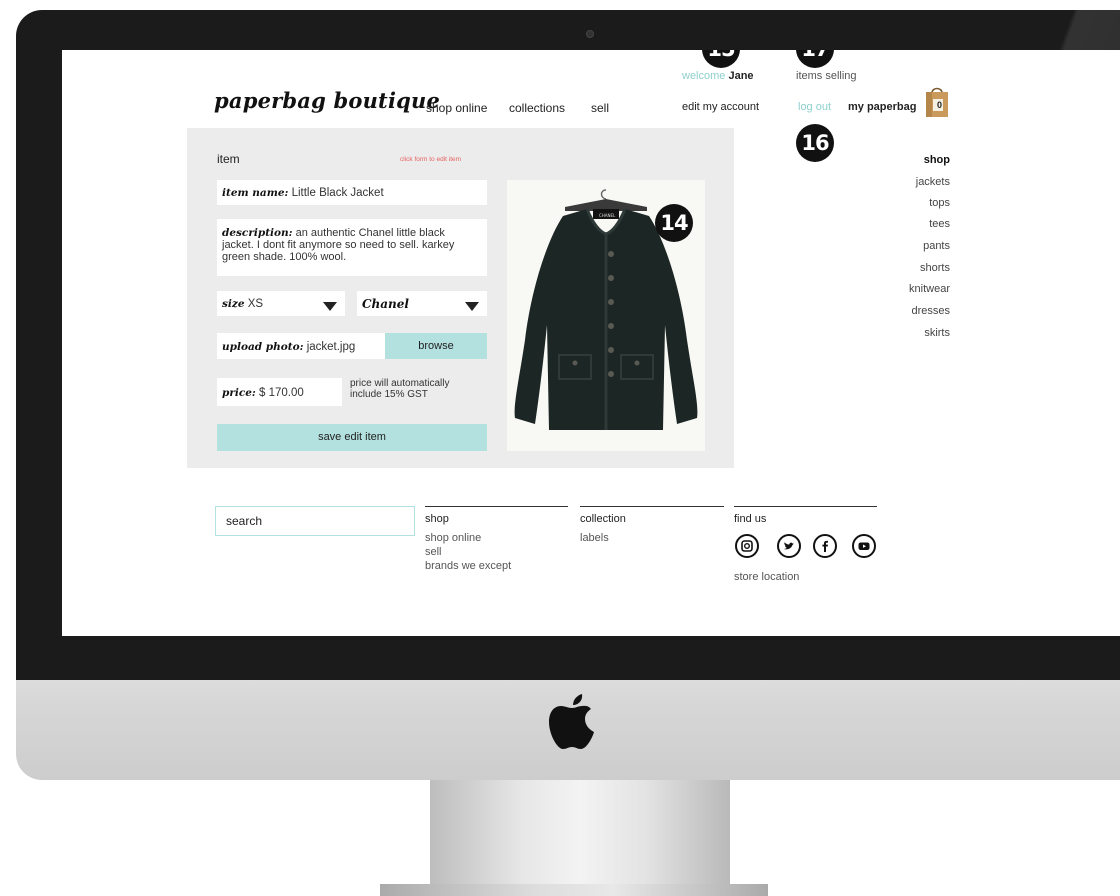  I want to click on upload-value: jacket.jpg, so click(331, 347).